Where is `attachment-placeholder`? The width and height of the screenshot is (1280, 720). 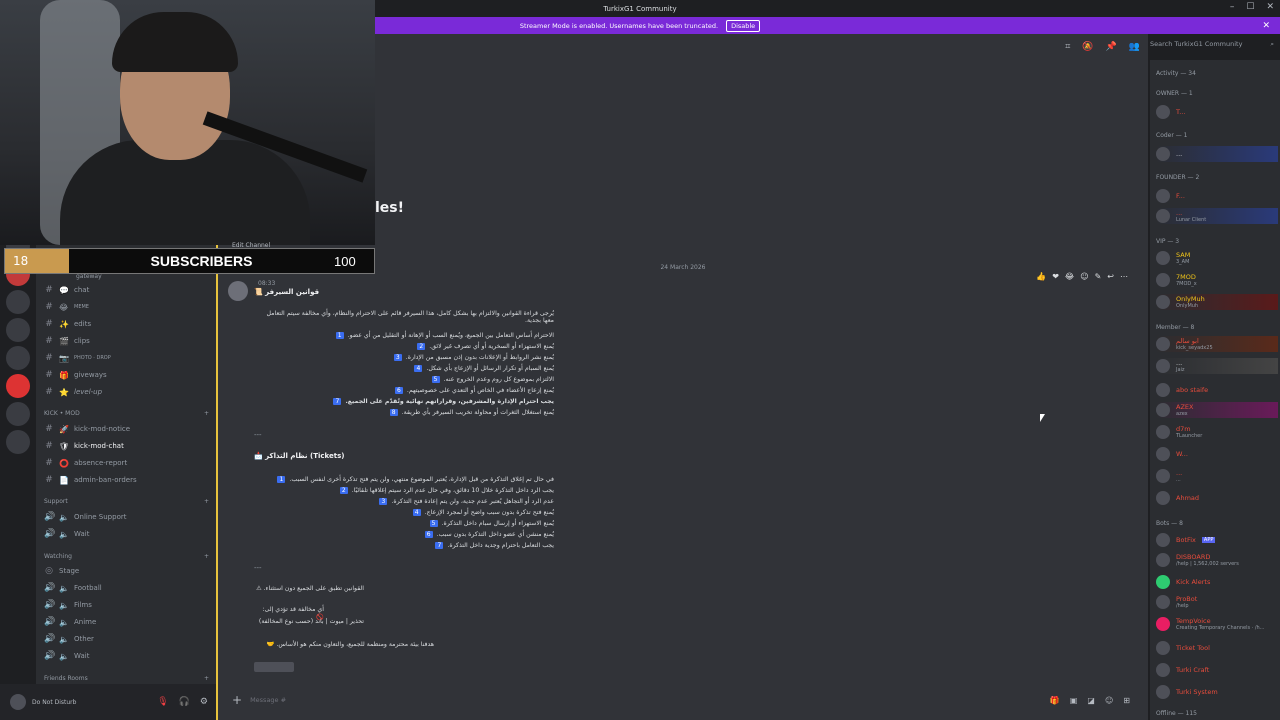 attachment-placeholder is located at coordinates (274, 667).